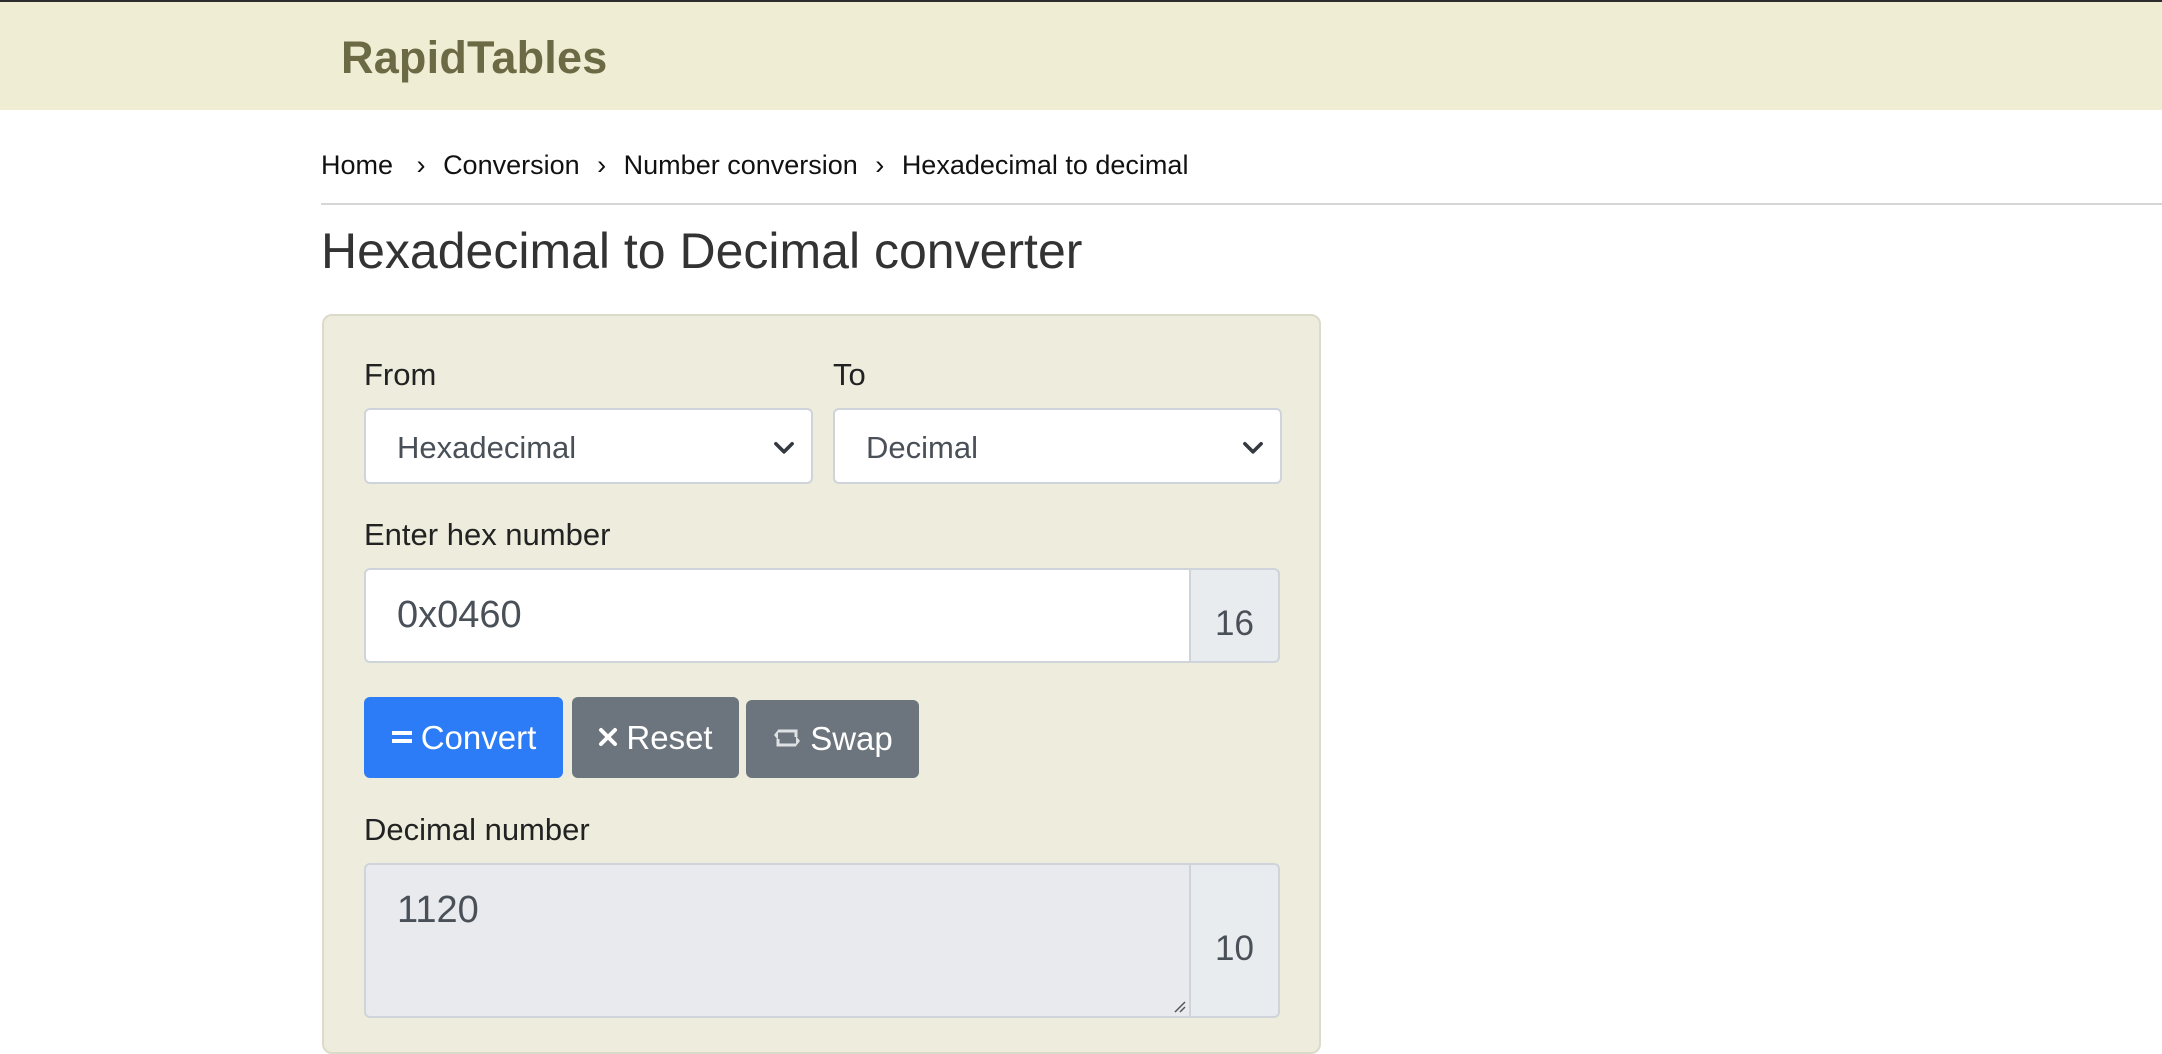 The height and width of the screenshot is (1054, 2162). I want to click on output-label: Decimal number, so click(477, 829).